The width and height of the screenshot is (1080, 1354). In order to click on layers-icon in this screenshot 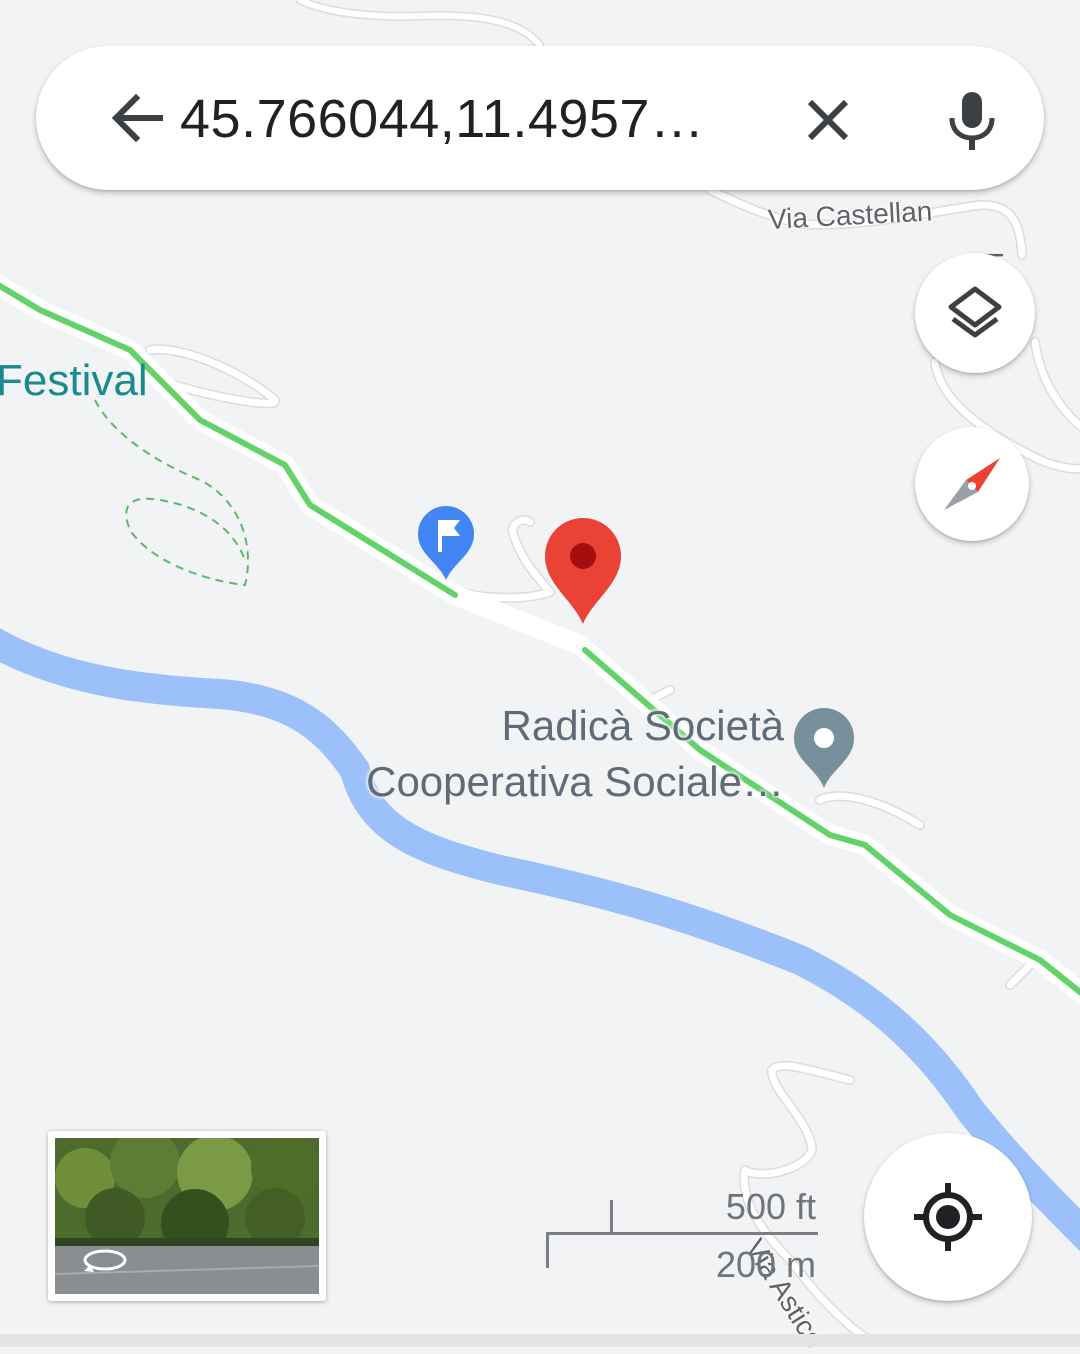, I will do `click(975, 312)`.